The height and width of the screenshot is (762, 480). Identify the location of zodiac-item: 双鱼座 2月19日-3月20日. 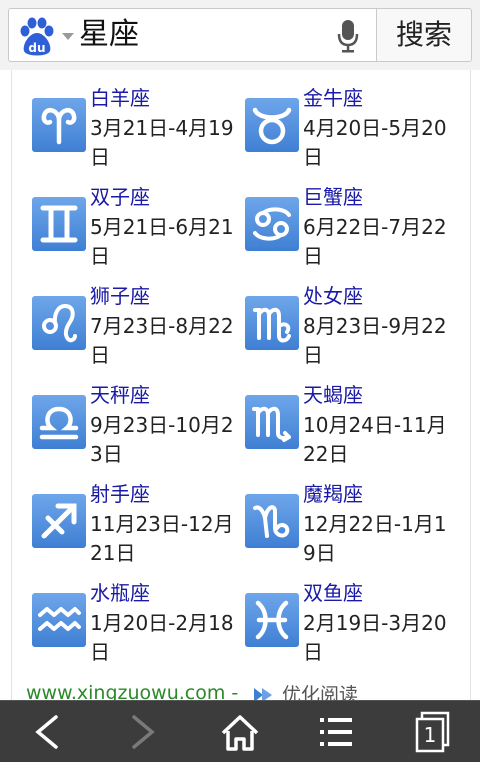
(351, 625).